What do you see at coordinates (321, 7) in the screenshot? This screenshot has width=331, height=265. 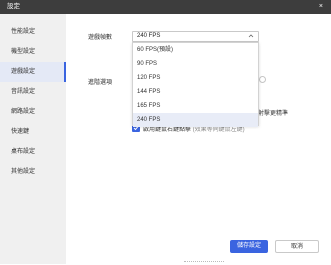 I see `close-icon: ×` at bounding box center [321, 7].